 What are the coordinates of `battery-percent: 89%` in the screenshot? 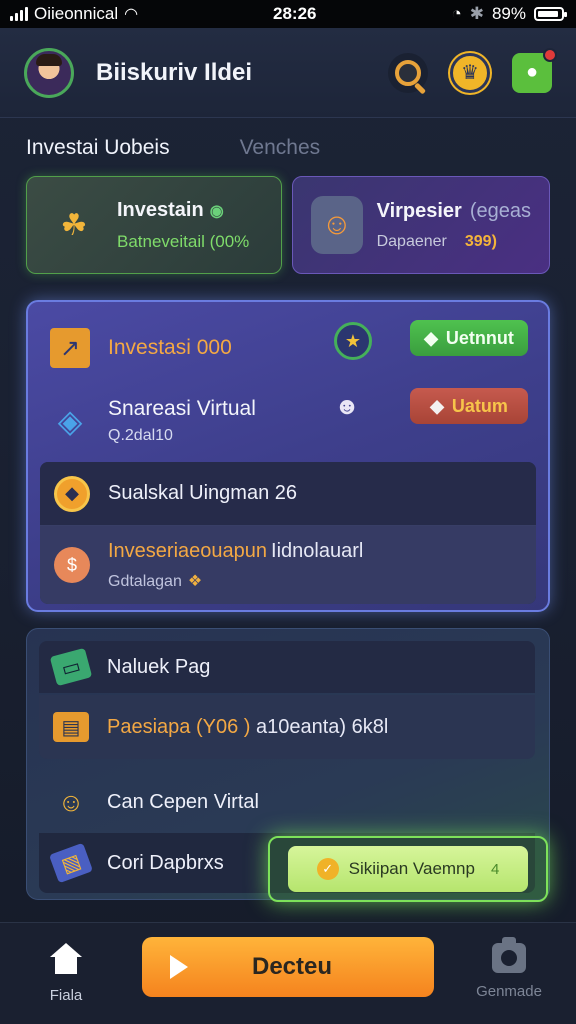 It's located at (508, 13).